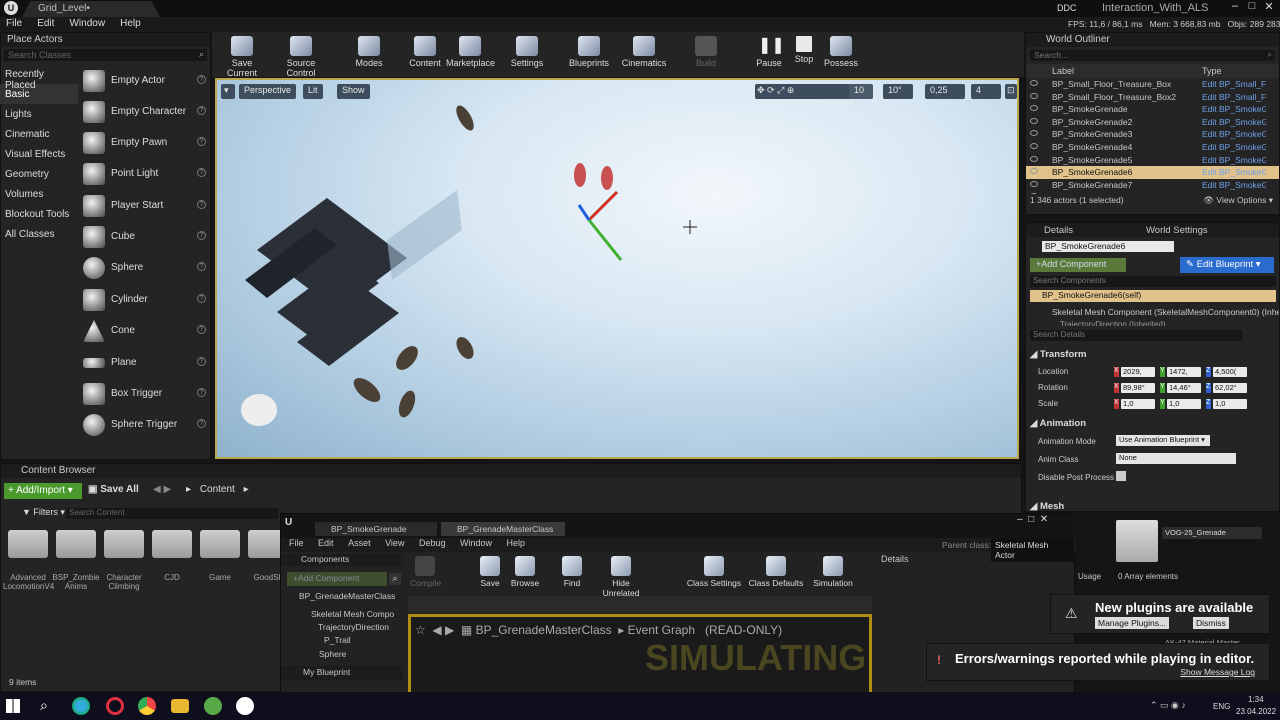 This screenshot has width=1280, height=720. Describe the element at coordinates (347, 596) in the screenshot. I see `tree-root: BP_GrenadeMasterClass` at that location.